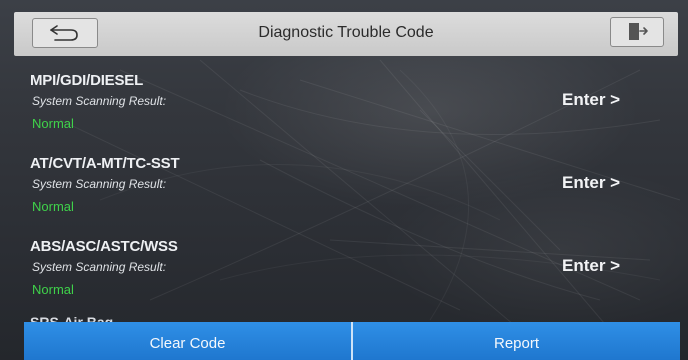 The height and width of the screenshot is (360, 688). I want to click on report-button: Report, so click(516, 341).